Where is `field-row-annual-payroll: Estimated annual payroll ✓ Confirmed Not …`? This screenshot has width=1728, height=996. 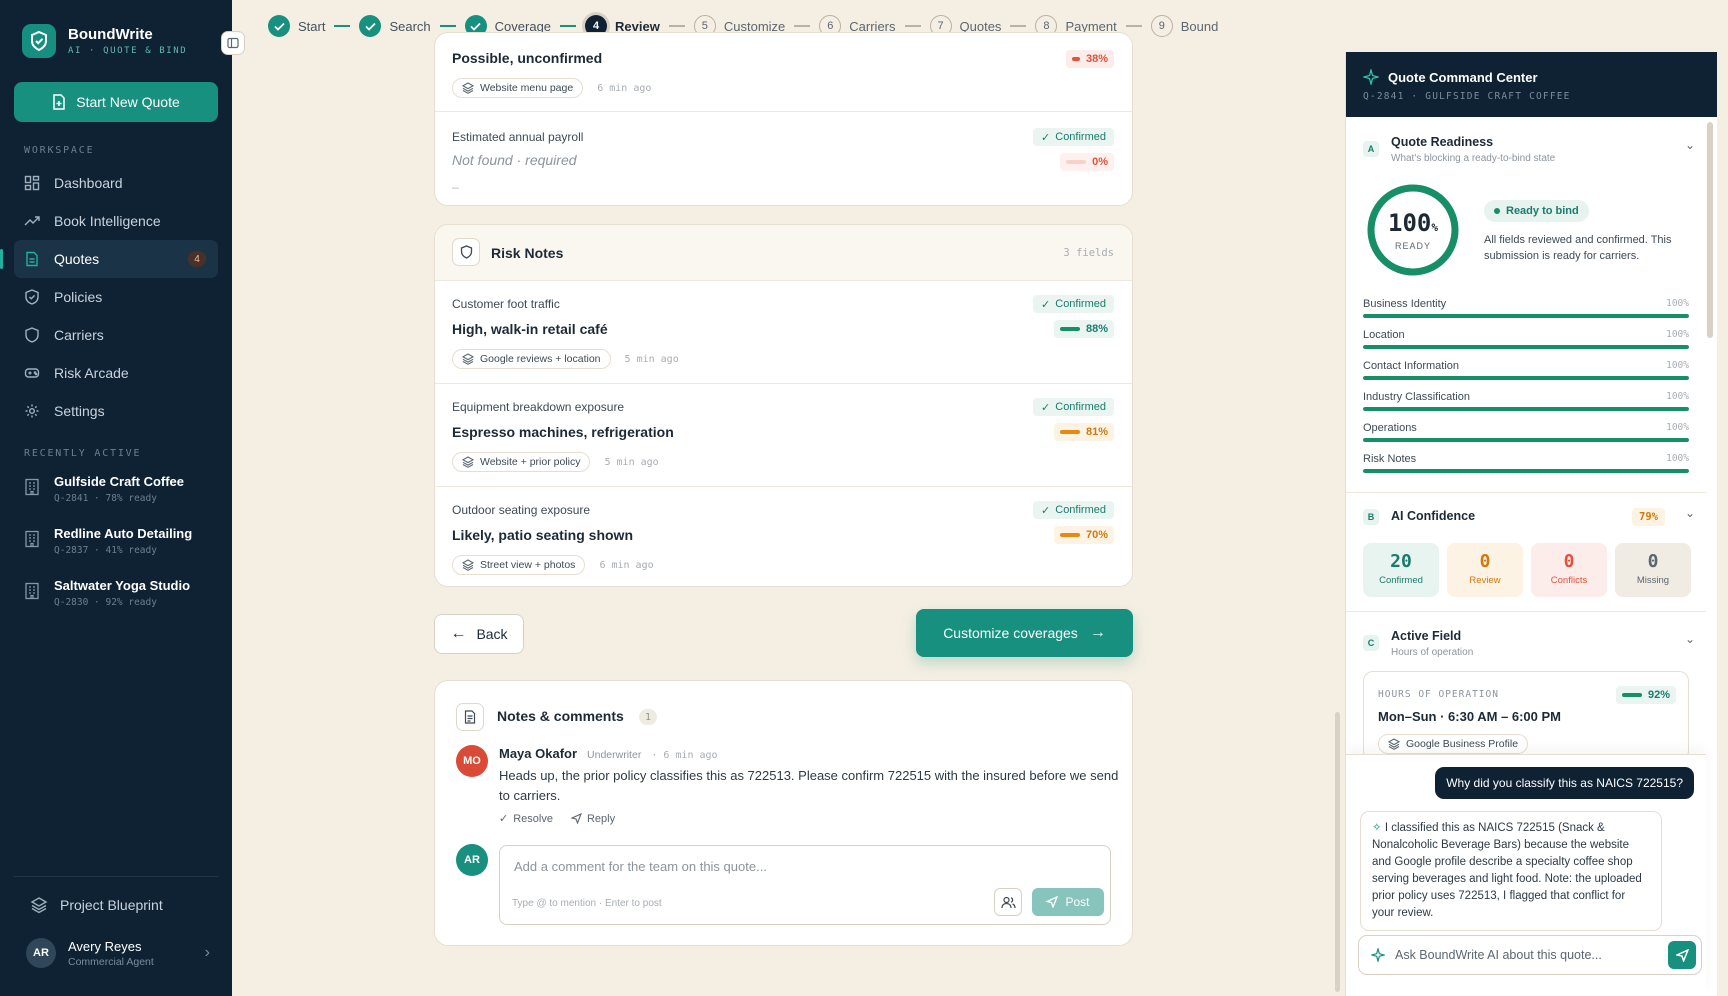 field-row-annual-payroll: Estimated annual payroll ✓ Confirmed Not … is located at coordinates (783, 158).